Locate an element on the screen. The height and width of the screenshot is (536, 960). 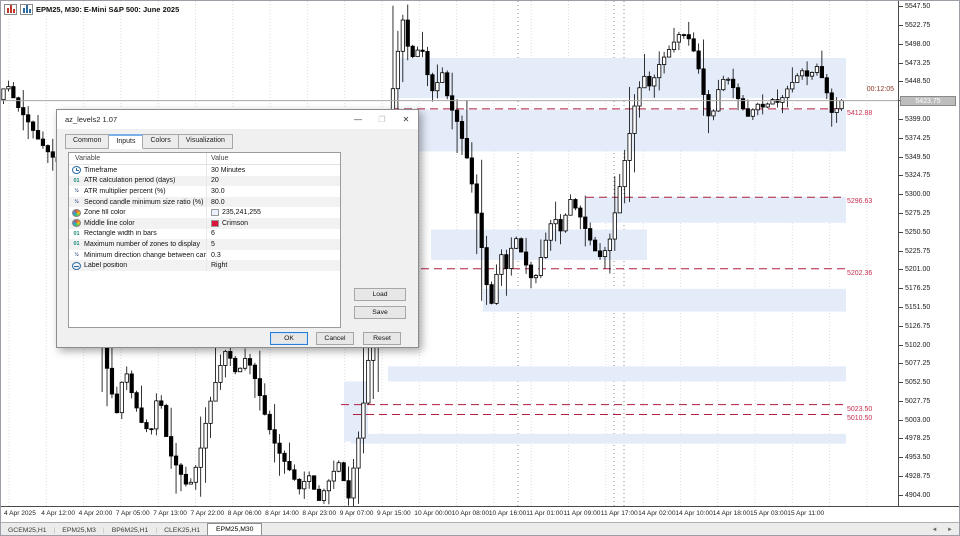
variable-name: ATR calculation period (days) is located at coordinates (130, 181).